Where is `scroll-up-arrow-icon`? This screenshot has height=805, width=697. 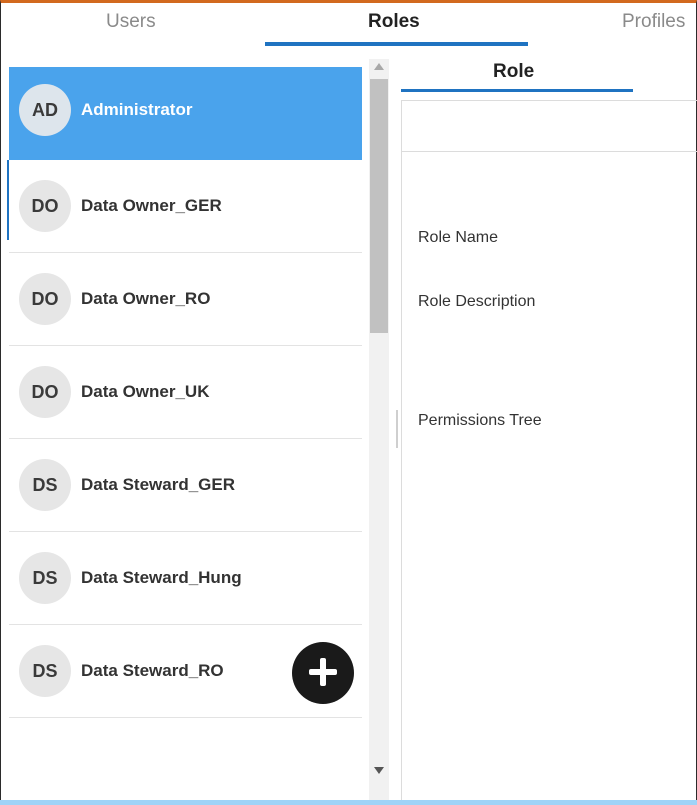 scroll-up-arrow-icon is located at coordinates (379, 66).